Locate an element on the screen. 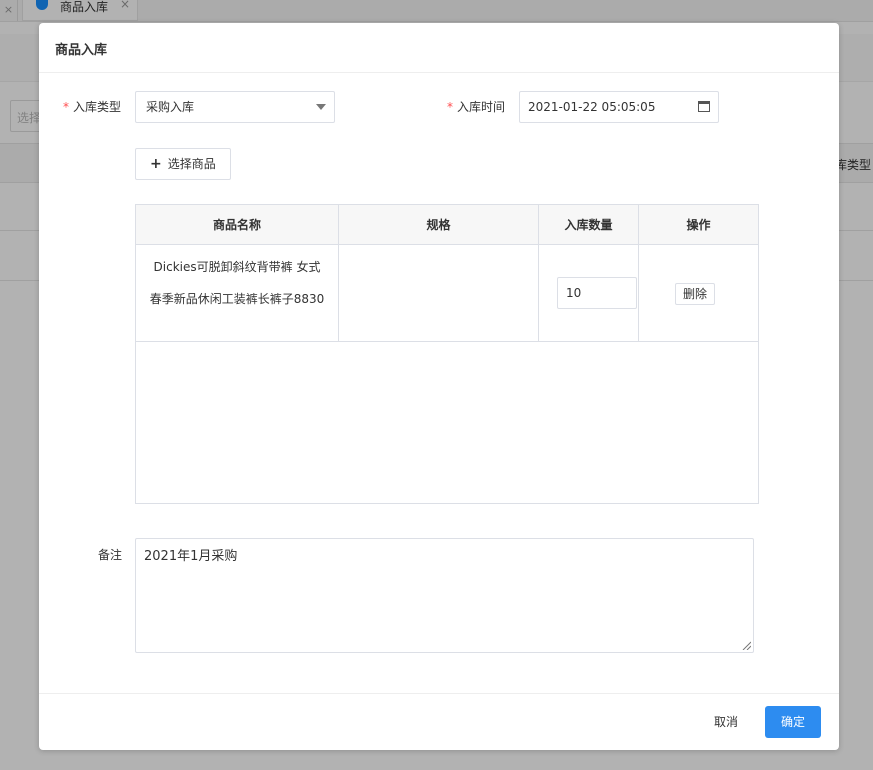 This screenshot has width=873, height=770. stock-time-value: 2021-01-22 05:05:05 is located at coordinates (592, 107).